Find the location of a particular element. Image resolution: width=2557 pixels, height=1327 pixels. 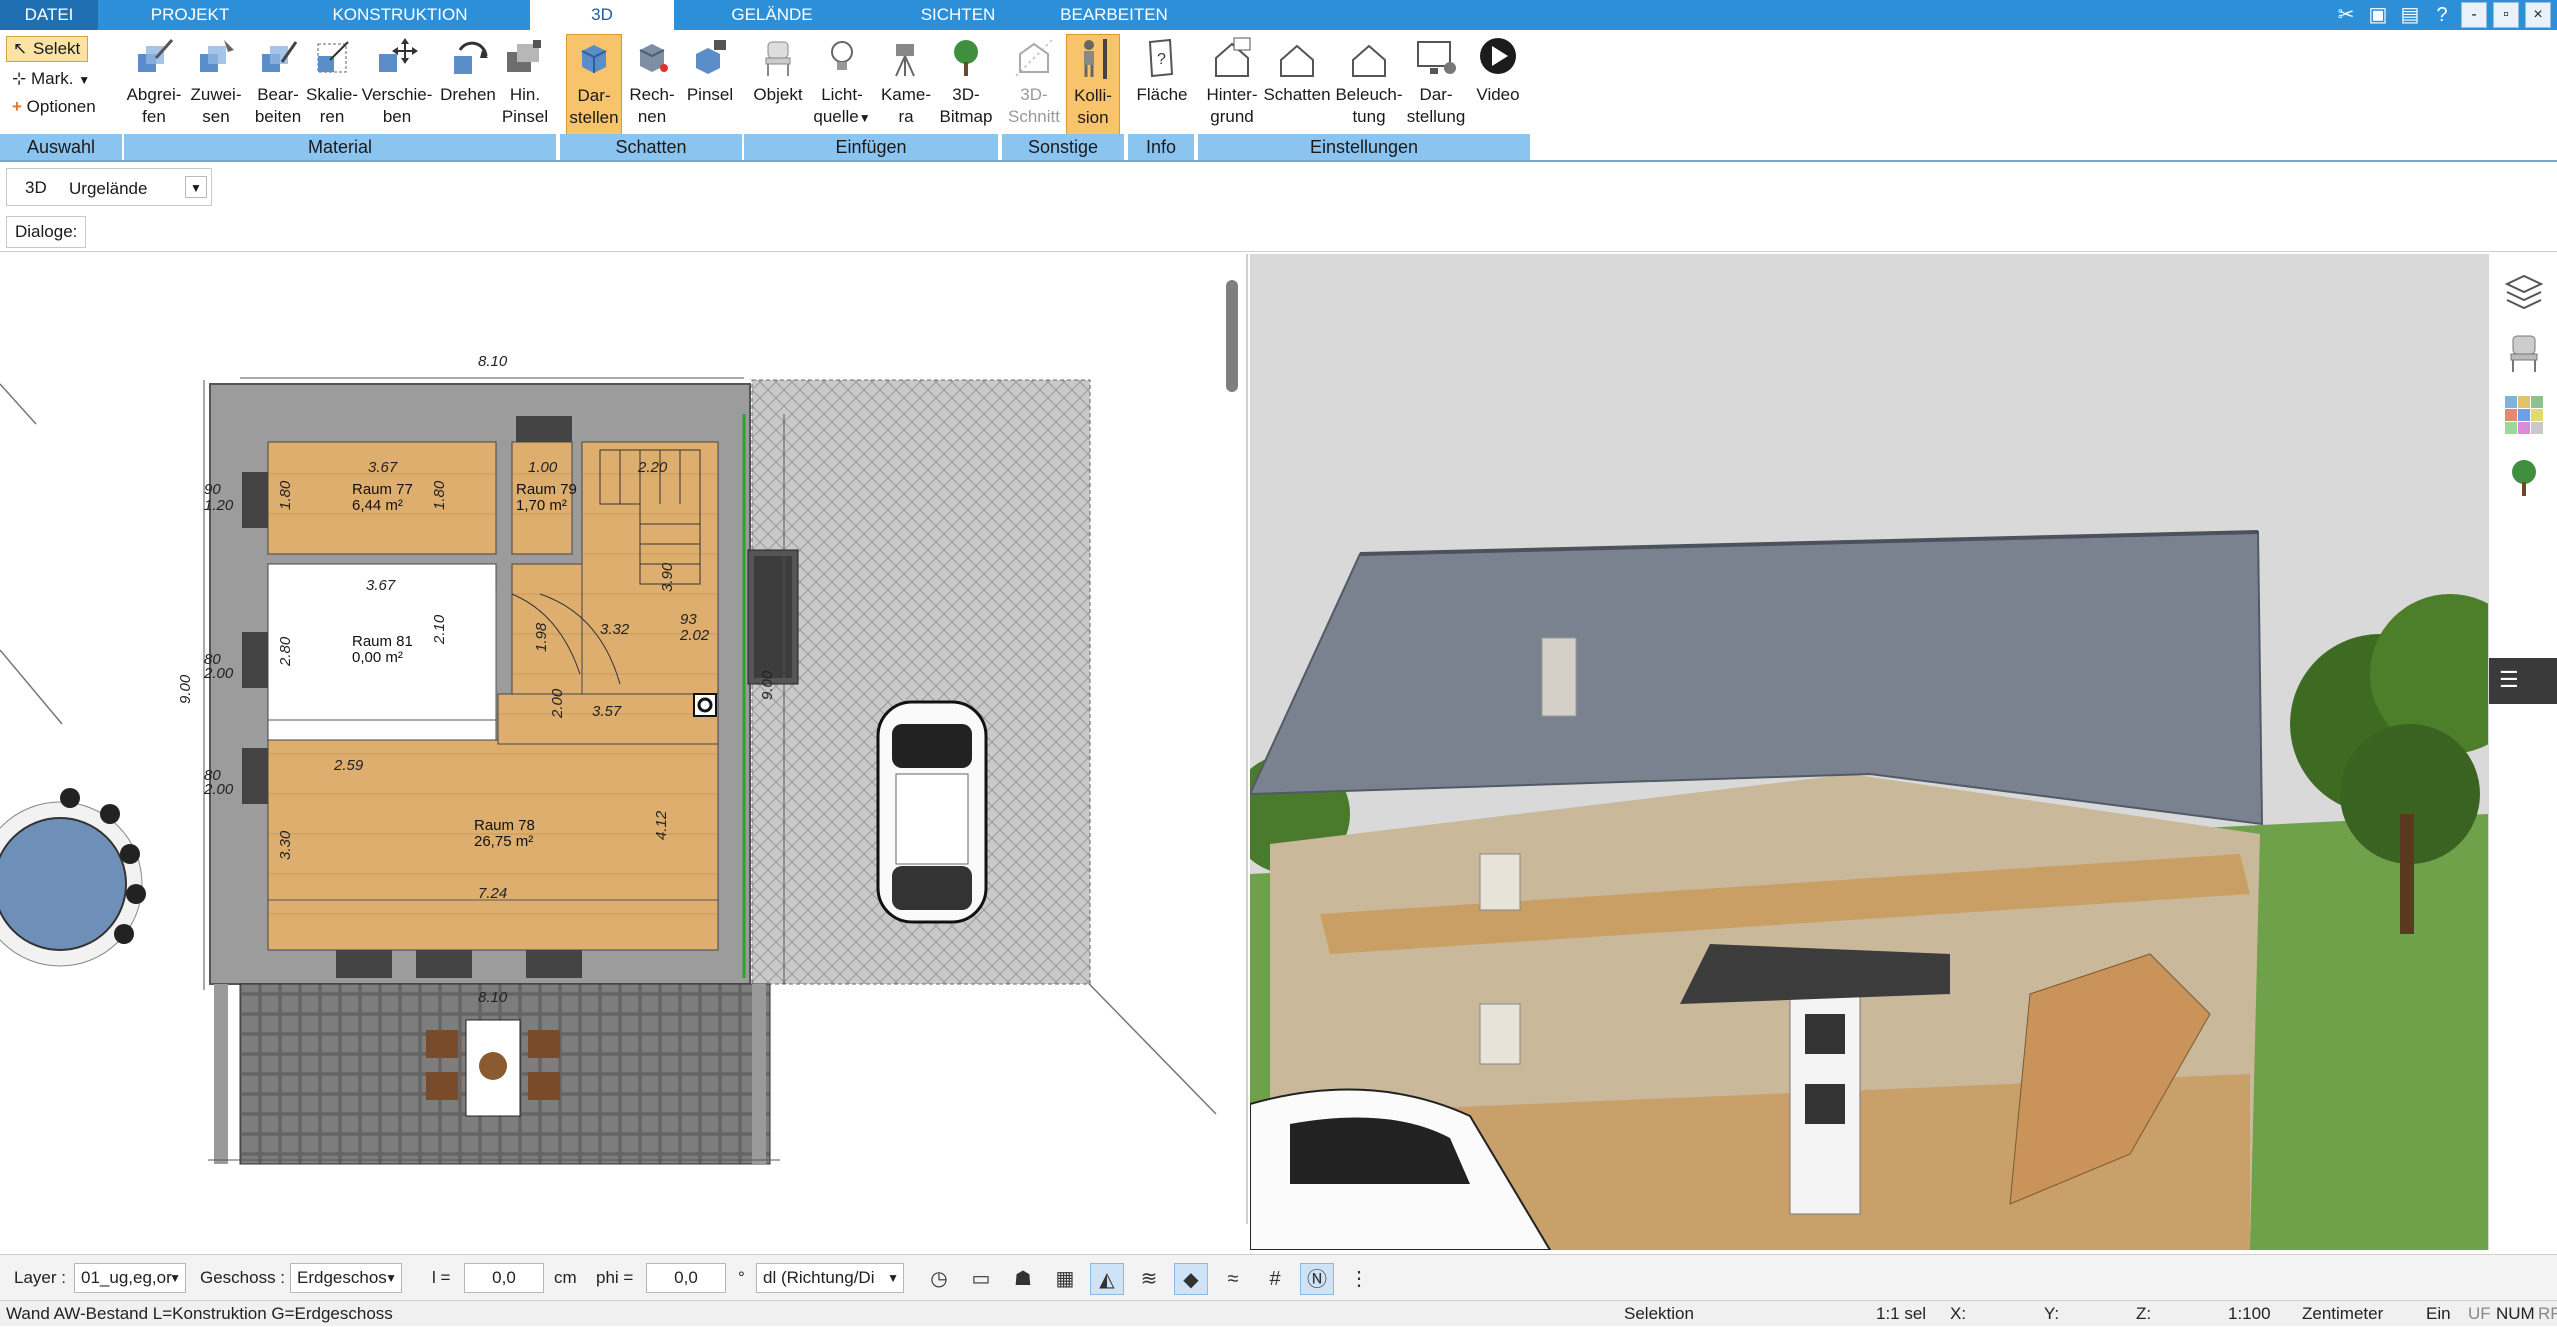

tree-icon is located at coordinates (2524, 477).